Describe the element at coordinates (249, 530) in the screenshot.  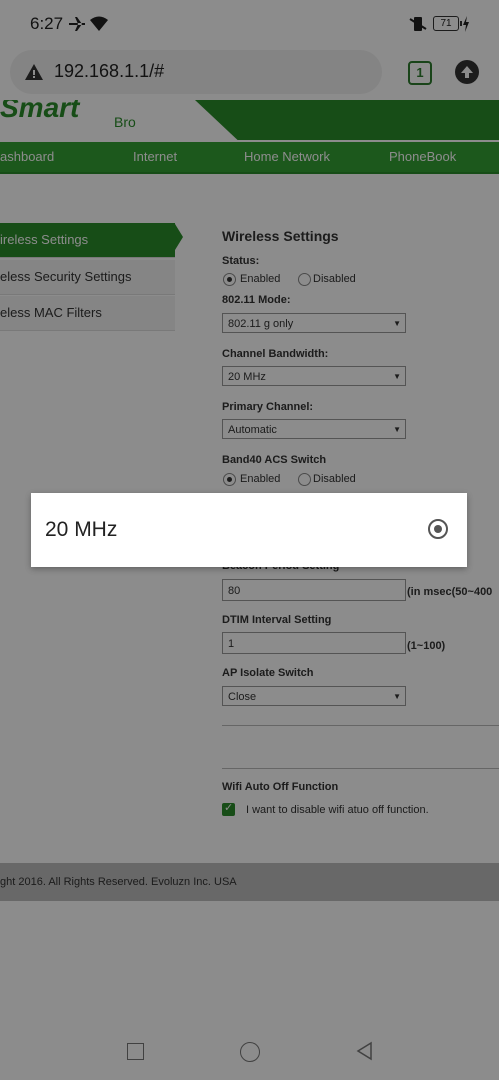
I see `select-dialog: 20 MHz` at that location.